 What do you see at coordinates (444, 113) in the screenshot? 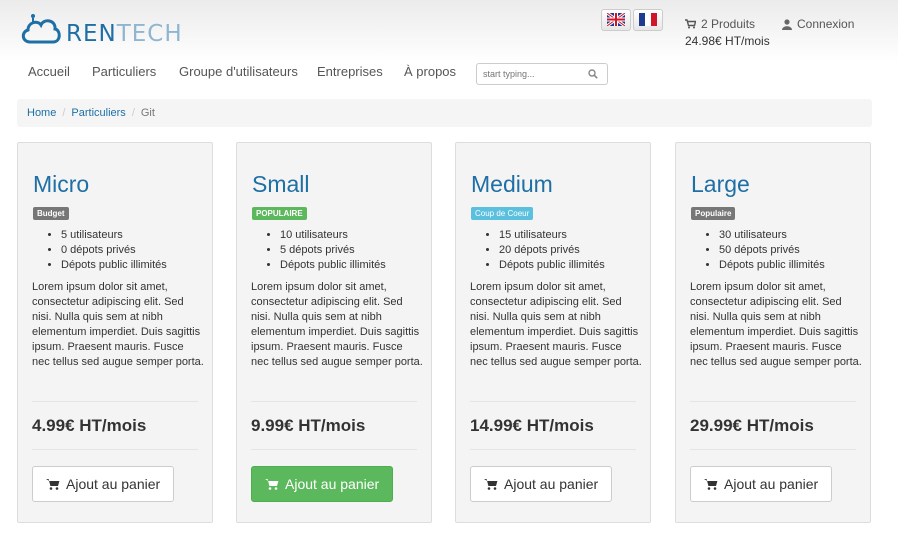
I see `breadcrumb: Home / Particuliers / Git` at bounding box center [444, 113].